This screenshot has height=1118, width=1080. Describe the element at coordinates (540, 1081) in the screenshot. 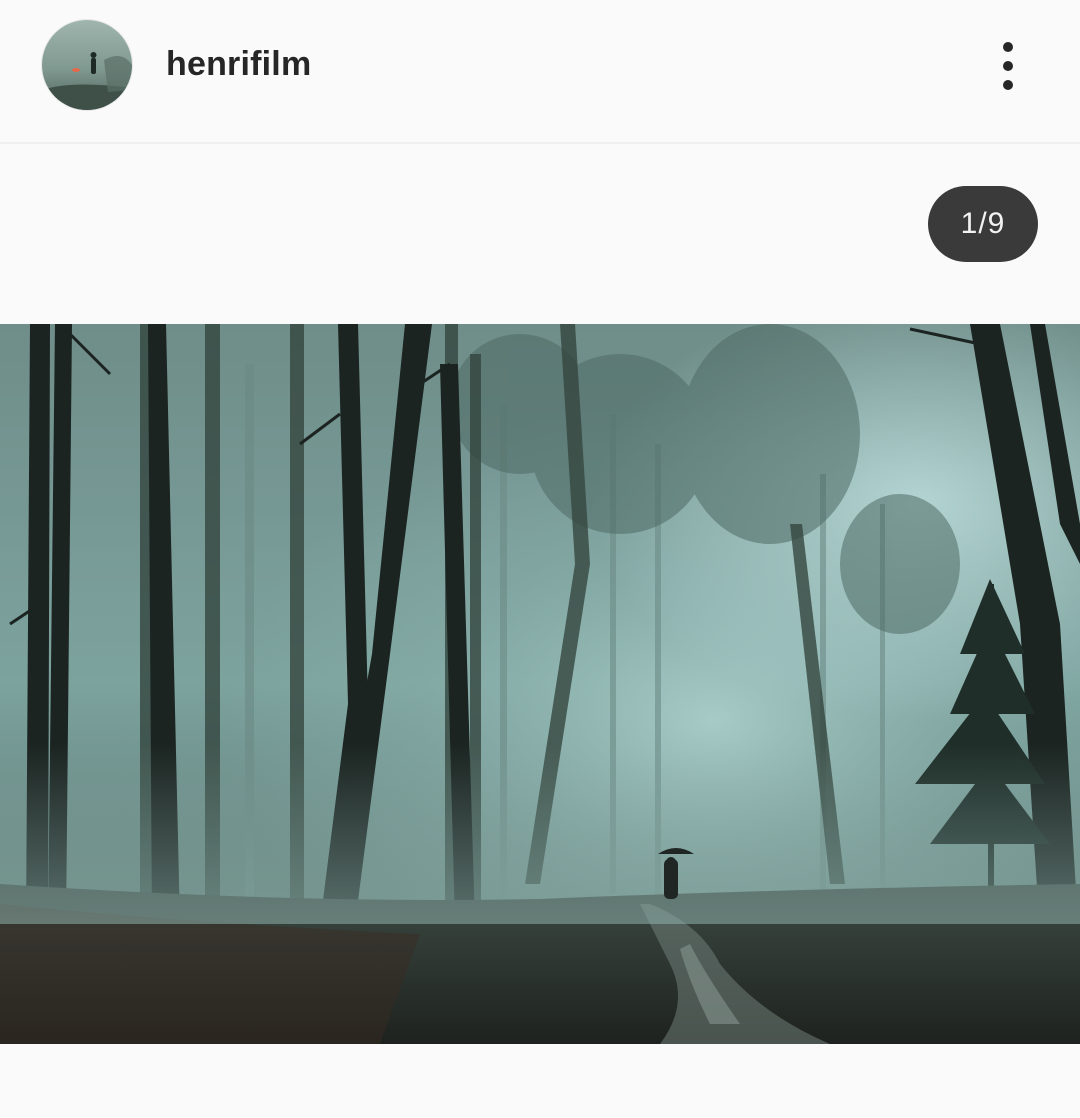

I see `post-footer-strip` at that location.